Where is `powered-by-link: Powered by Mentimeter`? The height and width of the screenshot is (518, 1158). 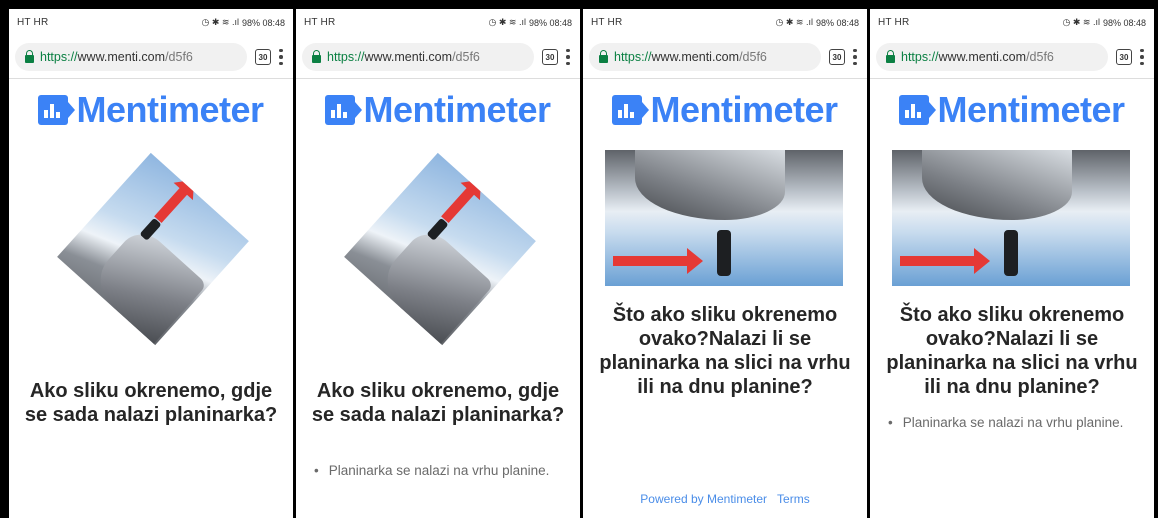 powered-by-link: Powered by Mentimeter is located at coordinates (703, 499).